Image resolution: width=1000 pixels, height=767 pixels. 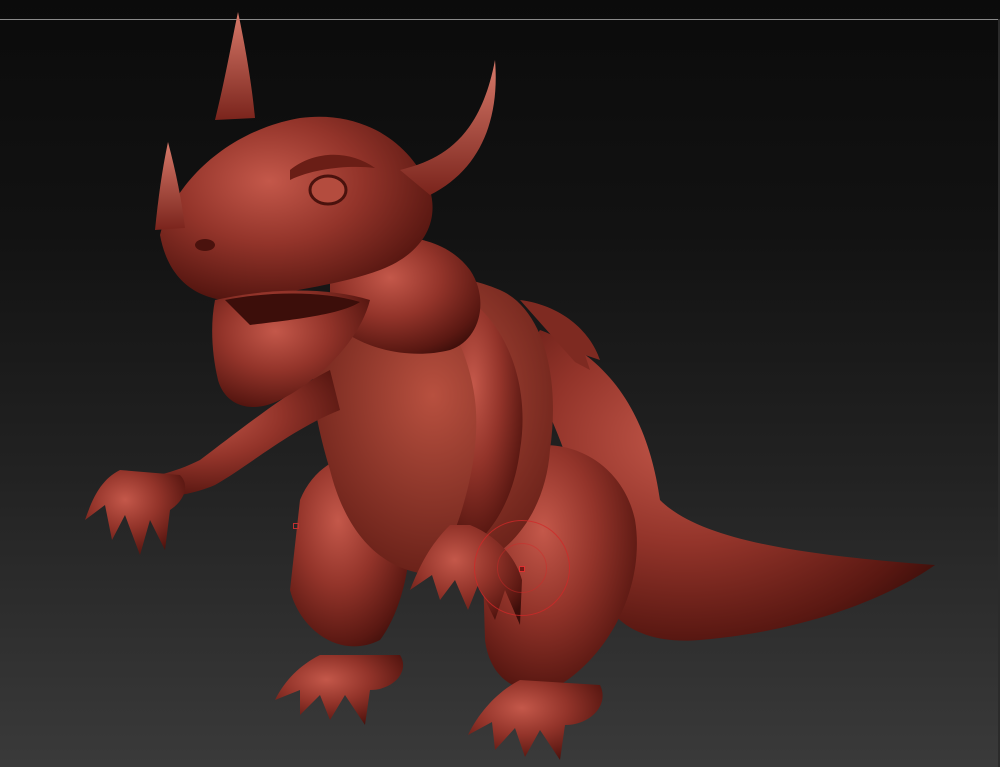 What do you see at coordinates (205, 245) in the screenshot?
I see `nostril` at bounding box center [205, 245].